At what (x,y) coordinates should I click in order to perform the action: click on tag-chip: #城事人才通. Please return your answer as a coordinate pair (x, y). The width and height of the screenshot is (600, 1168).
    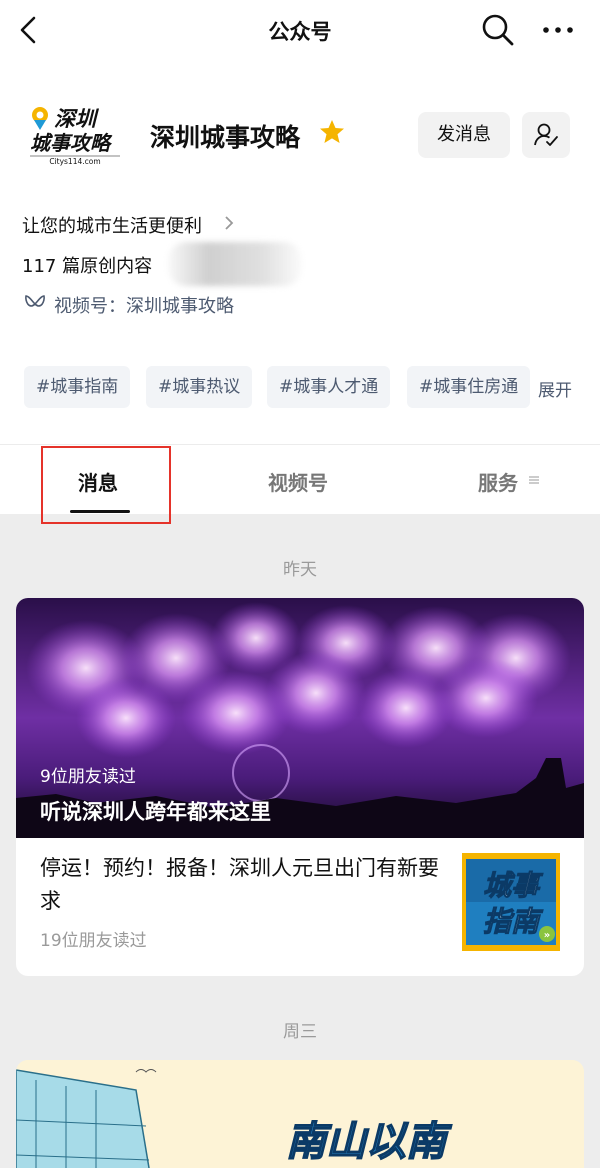
    Looking at the image, I should click on (329, 387).